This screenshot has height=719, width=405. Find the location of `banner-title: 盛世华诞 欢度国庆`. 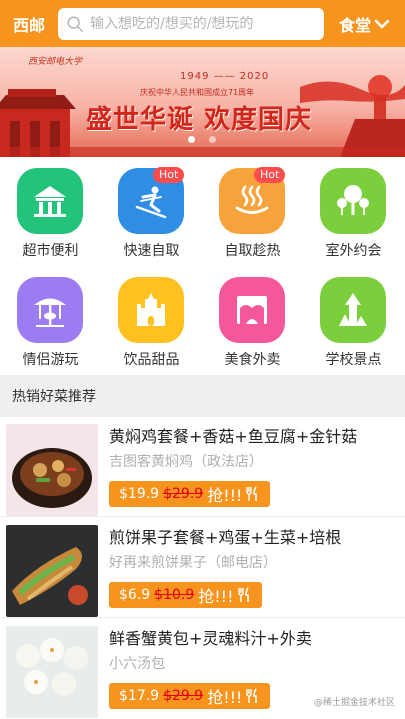

banner-title: 盛世华诞 欢度国庆 is located at coordinates (199, 120).